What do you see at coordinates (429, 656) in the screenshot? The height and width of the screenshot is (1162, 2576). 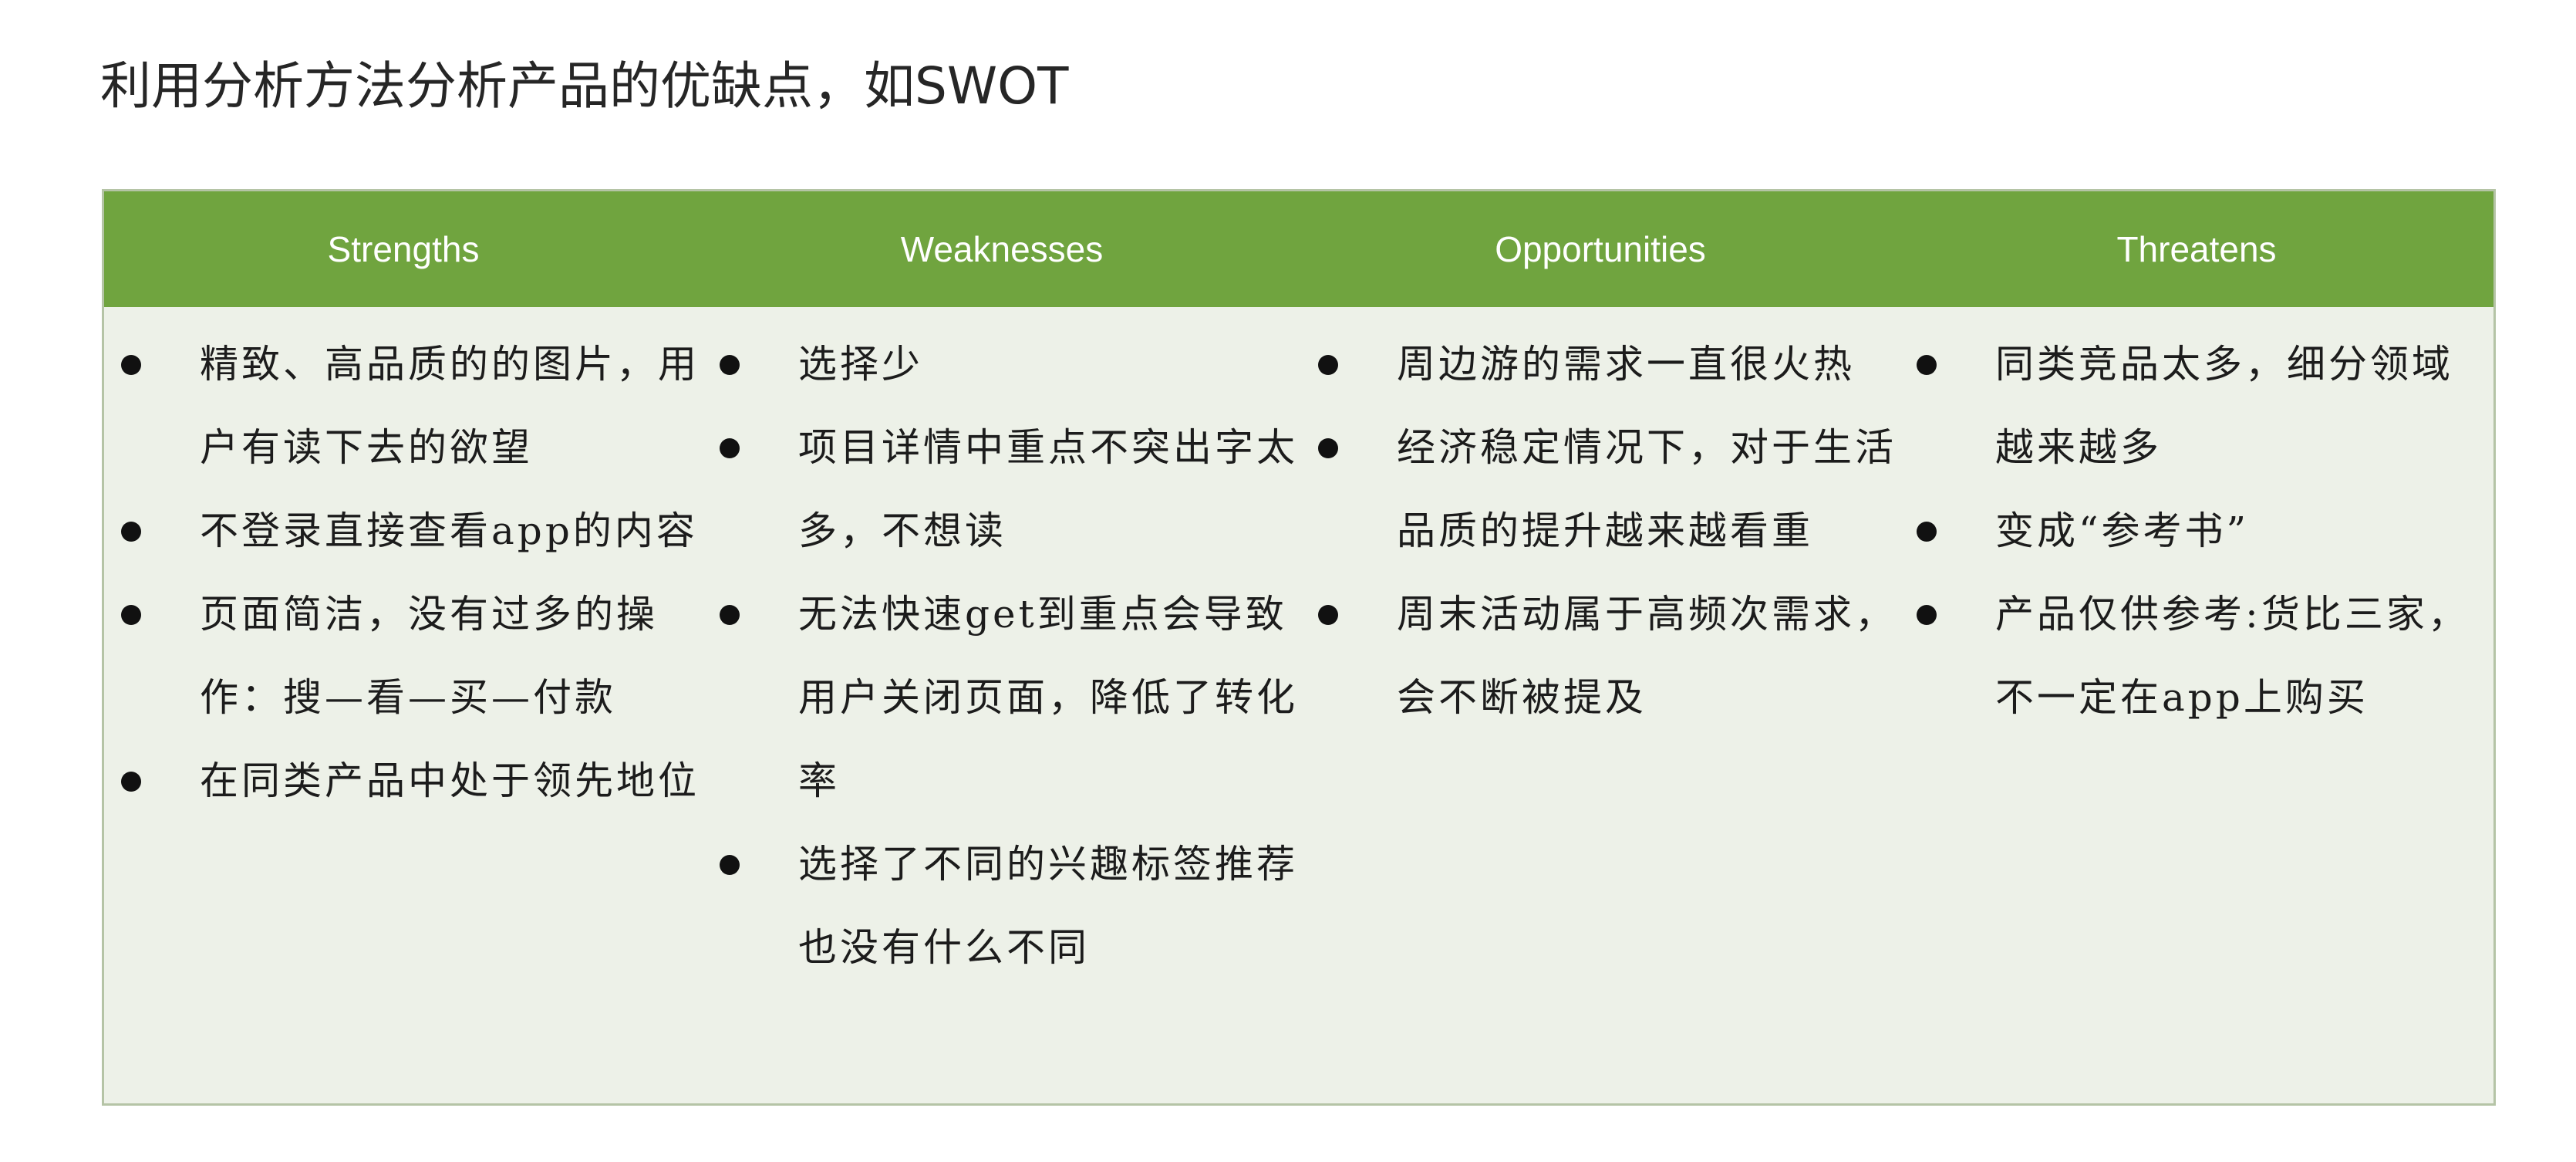 I see `strengths-item-text: 页面简洁，没有过多的操作：搜—看—买—付款` at bounding box center [429, 656].